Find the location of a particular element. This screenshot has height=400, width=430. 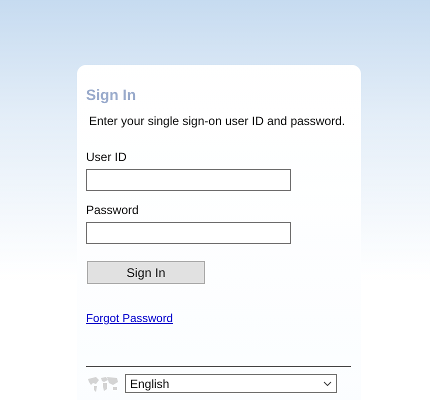

forgot-password-link: Forgot Password is located at coordinates (129, 319).